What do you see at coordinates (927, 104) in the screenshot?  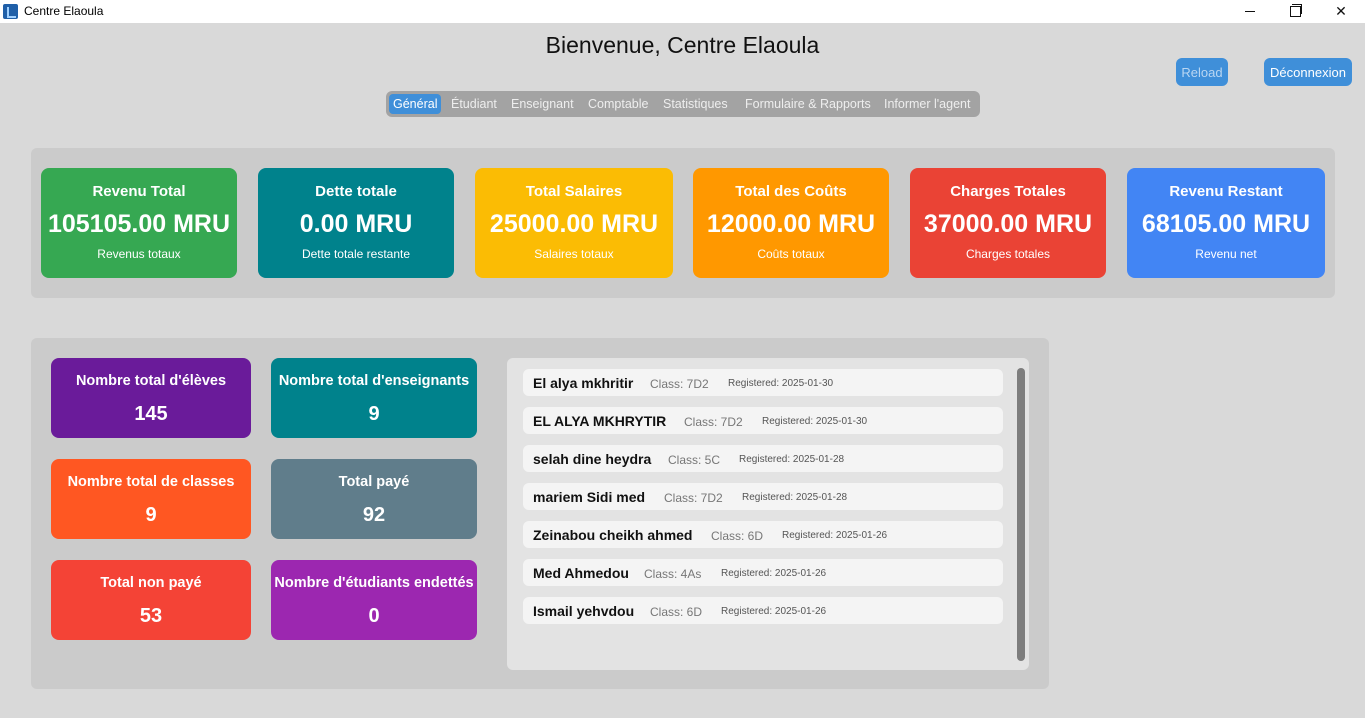 I see `tab-informer-agent: Informer l'agent` at bounding box center [927, 104].